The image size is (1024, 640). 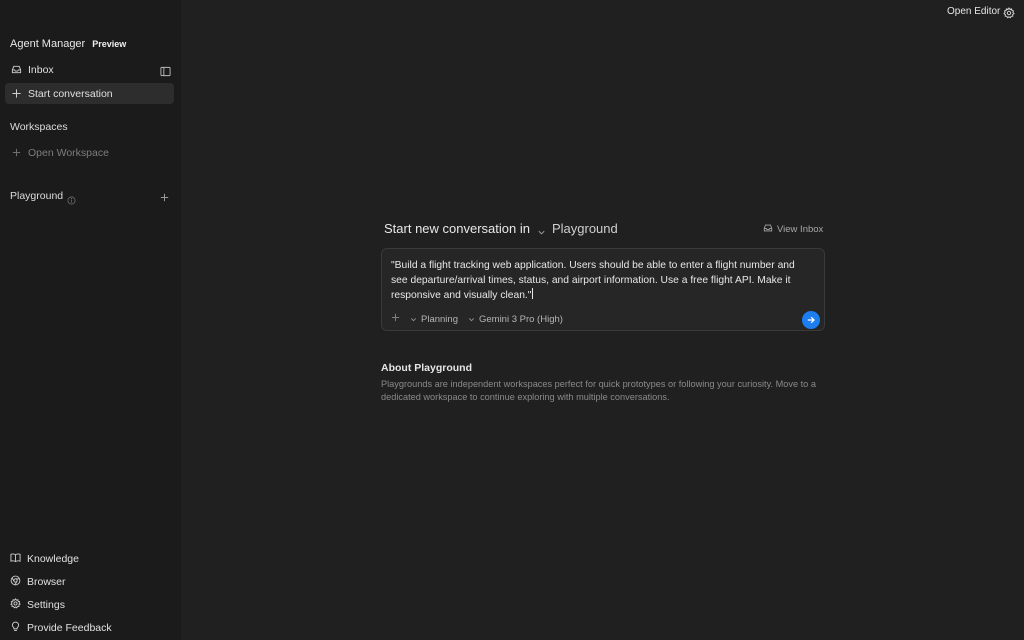 I want to click on model-dropdown: Gemini 3 Pro (High), so click(x=515, y=319).